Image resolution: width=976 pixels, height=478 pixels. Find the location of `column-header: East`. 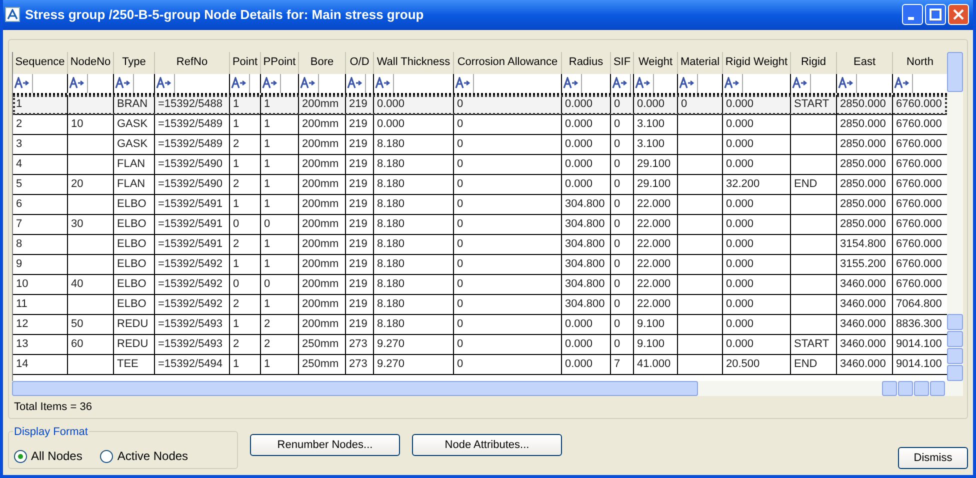

column-header: East is located at coordinates (865, 63).